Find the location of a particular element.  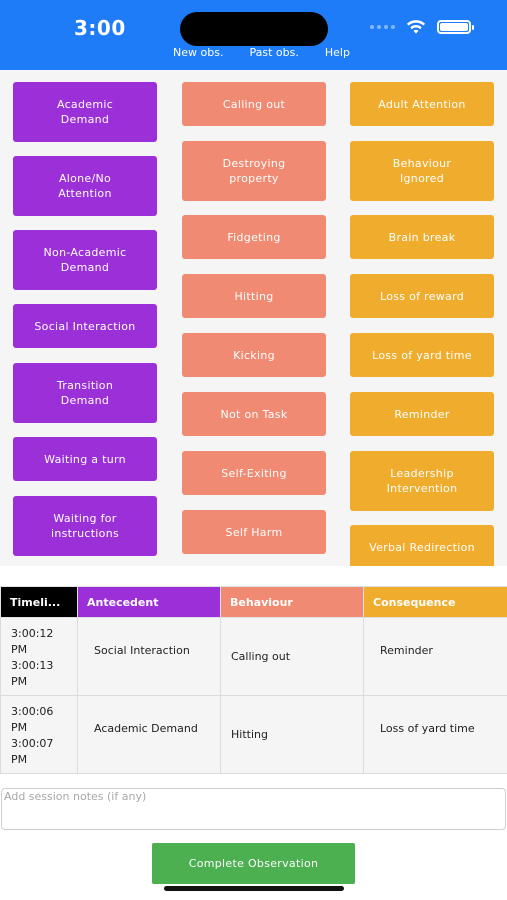

consequence-button-reminder: Reminder is located at coordinates (422, 414).